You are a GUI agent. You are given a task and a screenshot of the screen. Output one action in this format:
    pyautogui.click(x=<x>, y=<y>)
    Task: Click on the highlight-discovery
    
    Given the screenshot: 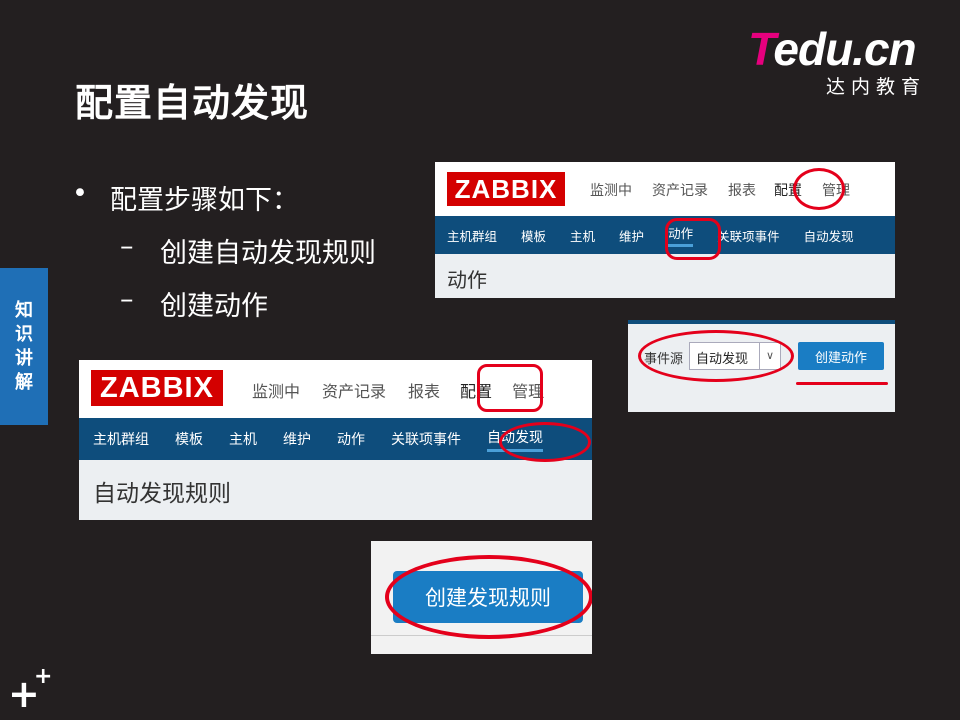 What is the action you would take?
    pyautogui.click(x=545, y=442)
    